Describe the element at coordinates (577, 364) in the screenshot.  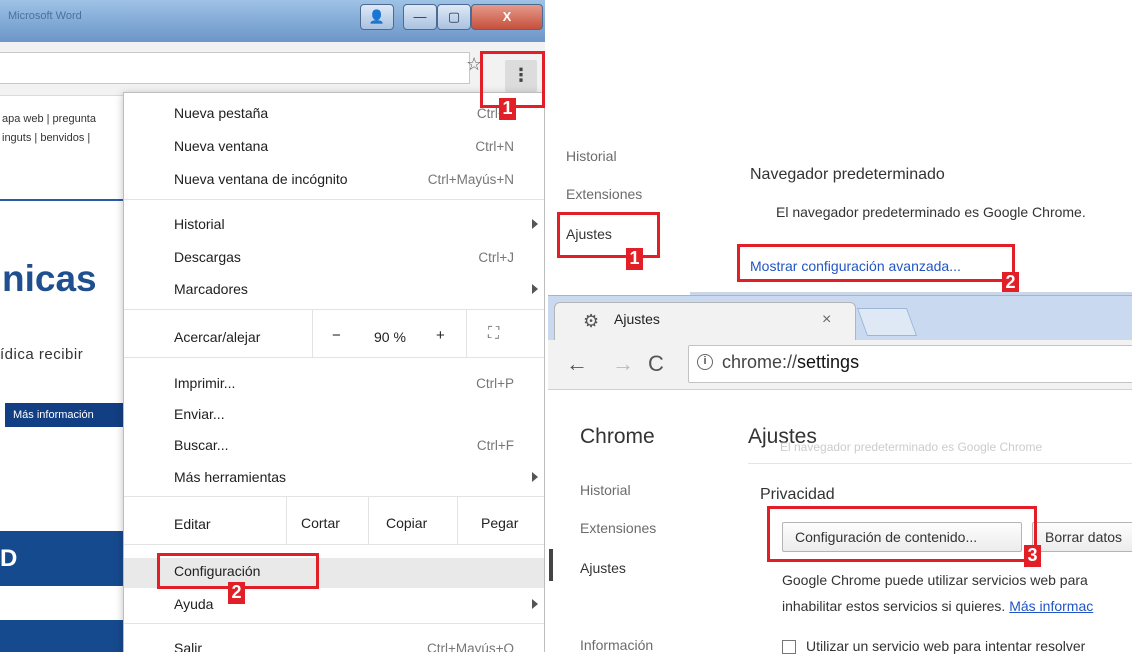
I see `back-arrow-icon: ←` at that location.